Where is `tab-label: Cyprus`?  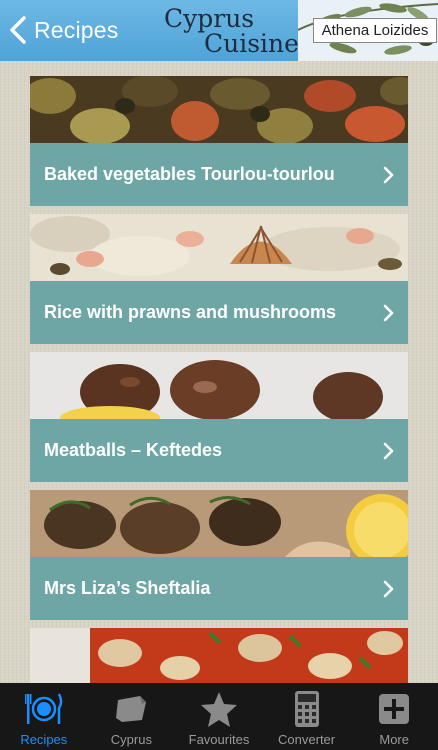
tab-label: Cyprus is located at coordinates (131, 739).